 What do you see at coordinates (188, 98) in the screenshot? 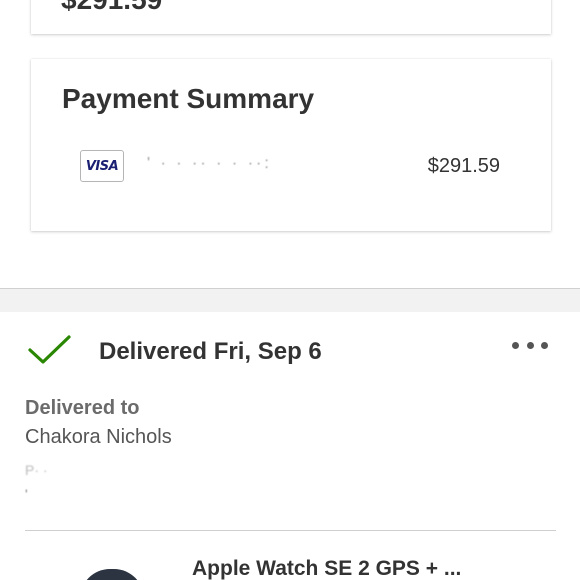
I see `payment-summary-title: Payment Summary` at bounding box center [188, 98].